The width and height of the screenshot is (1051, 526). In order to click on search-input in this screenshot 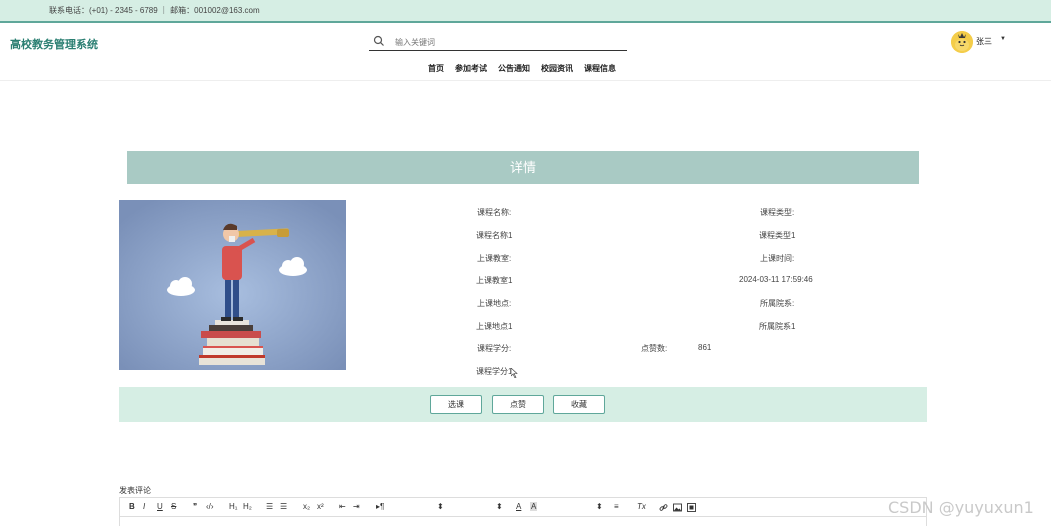, I will do `click(505, 42)`.